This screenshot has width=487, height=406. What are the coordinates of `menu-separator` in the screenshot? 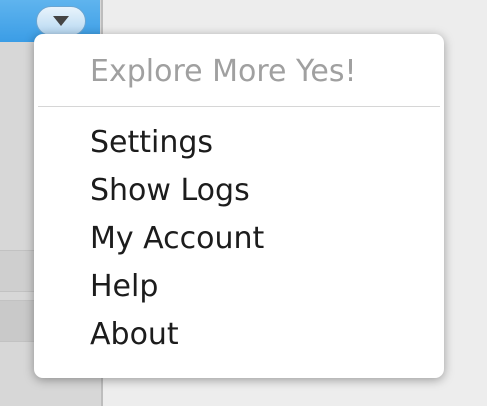 It's located at (239, 106).